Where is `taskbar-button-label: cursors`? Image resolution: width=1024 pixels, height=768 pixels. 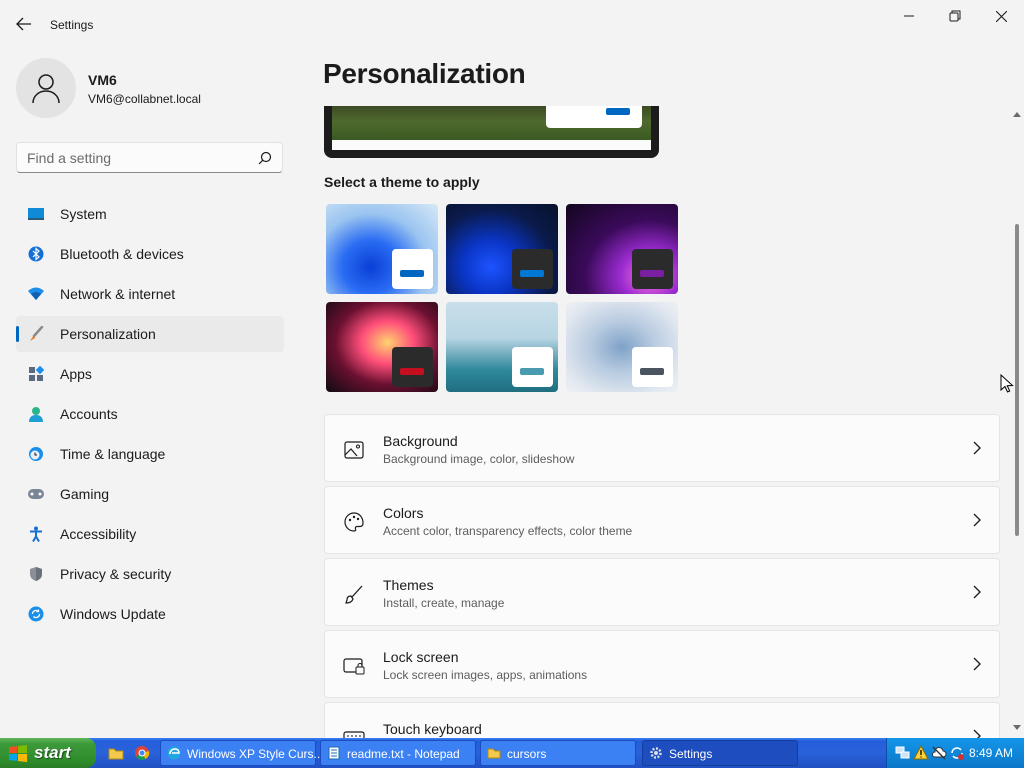
taskbar-button-label: cursors is located at coordinates (527, 754).